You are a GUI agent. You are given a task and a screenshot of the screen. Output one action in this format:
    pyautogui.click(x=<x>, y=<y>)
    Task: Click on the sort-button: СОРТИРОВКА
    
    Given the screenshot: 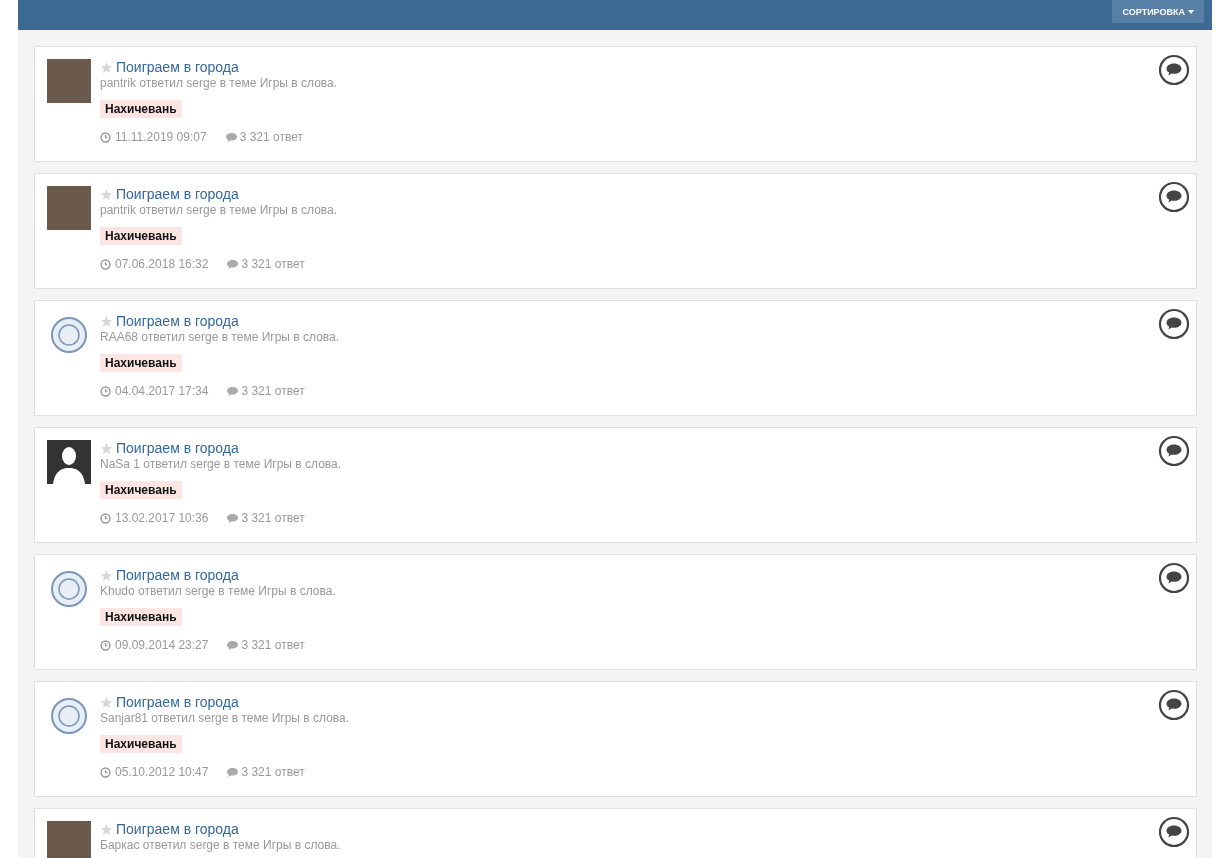 What is the action you would take?
    pyautogui.click(x=1158, y=11)
    